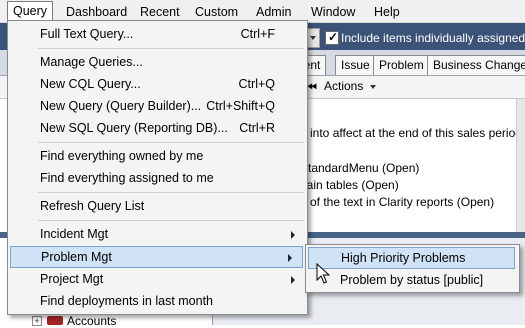 Image resolution: width=525 pixels, height=328 pixels. I want to click on menu-item-shortcut: Ctrl+Shift+Q, so click(240, 106).